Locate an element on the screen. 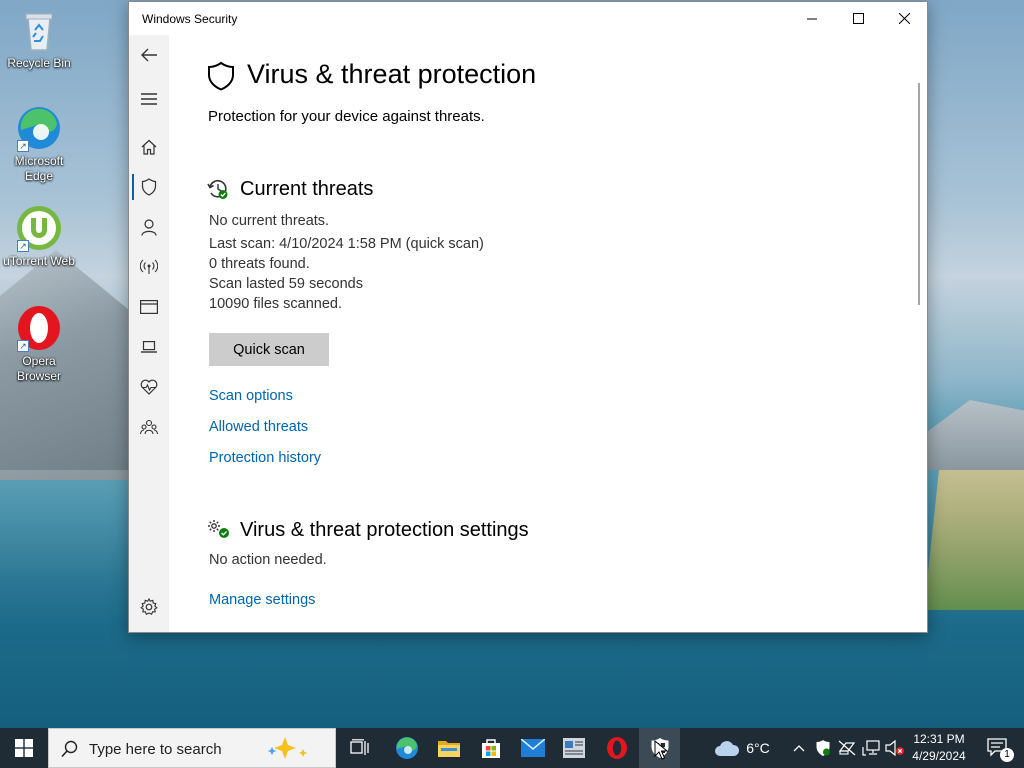 The height and width of the screenshot is (768, 1024). person-icon is located at coordinates (149, 227).